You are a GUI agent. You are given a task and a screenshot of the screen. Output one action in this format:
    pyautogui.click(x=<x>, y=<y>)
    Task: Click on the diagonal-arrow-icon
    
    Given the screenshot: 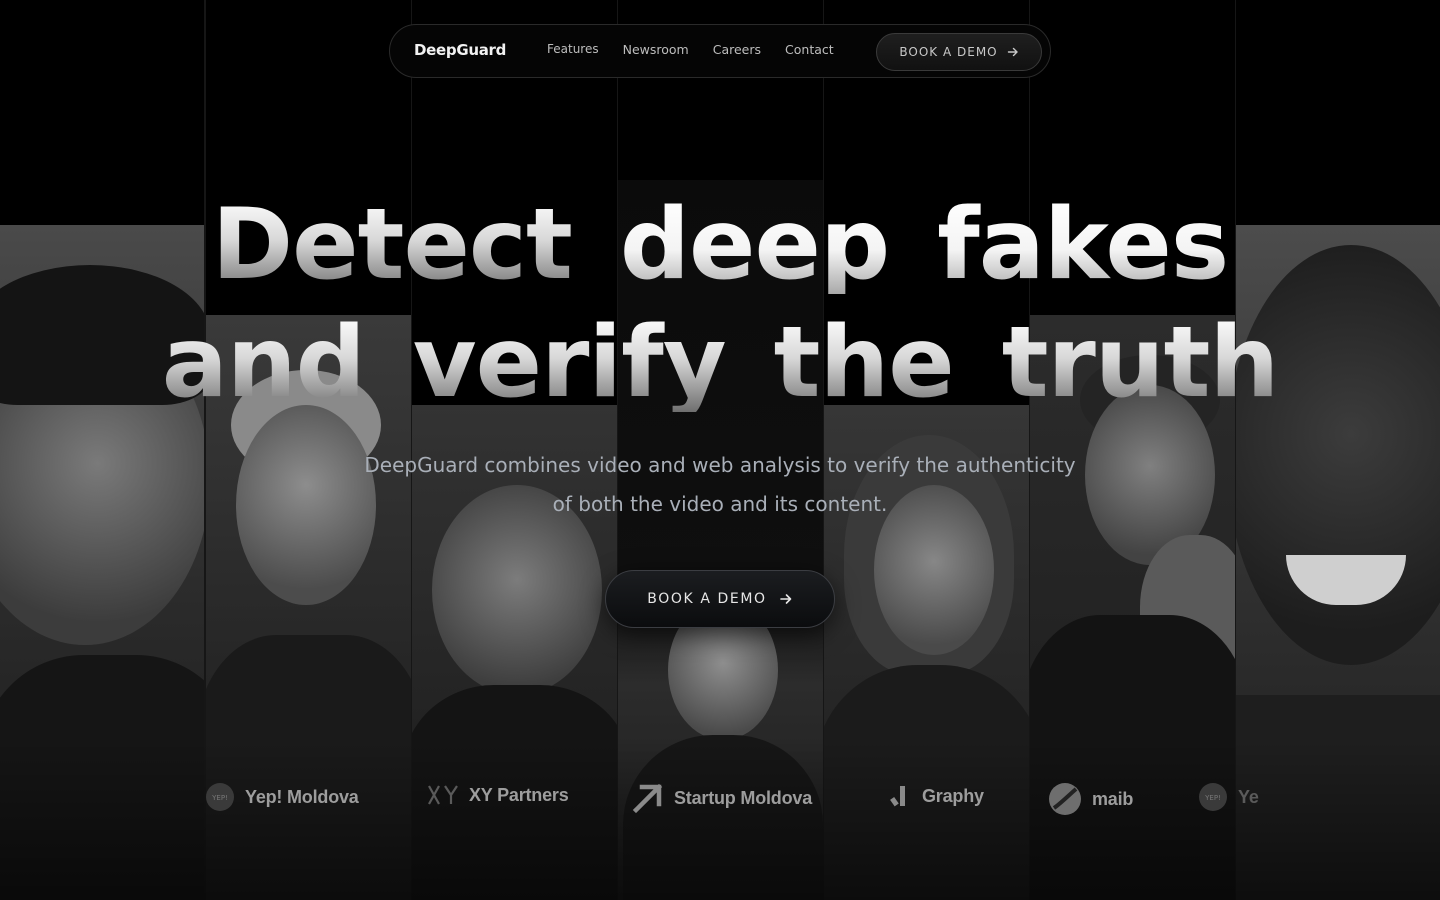 What is the action you would take?
    pyautogui.click(x=648, y=798)
    